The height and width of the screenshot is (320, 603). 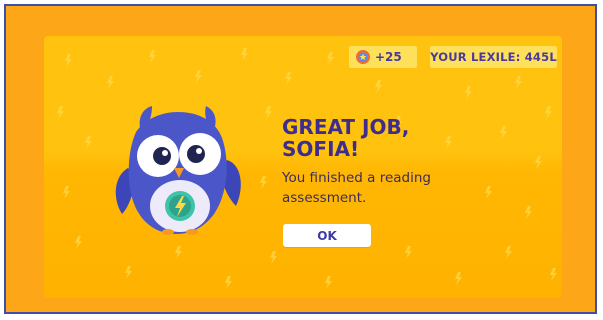 What do you see at coordinates (388, 57) in the screenshot?
I see `points-value: +25` at bounding box center [388, 57].